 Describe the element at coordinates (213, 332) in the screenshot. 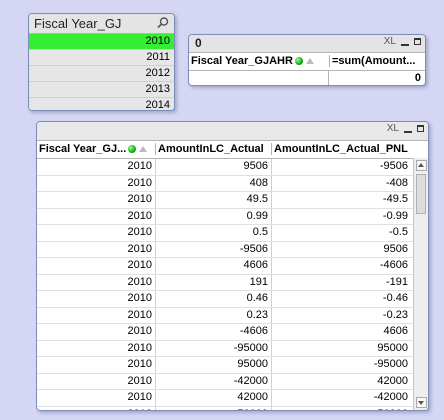

I see `cell-amount-actual: -4606` at that location.